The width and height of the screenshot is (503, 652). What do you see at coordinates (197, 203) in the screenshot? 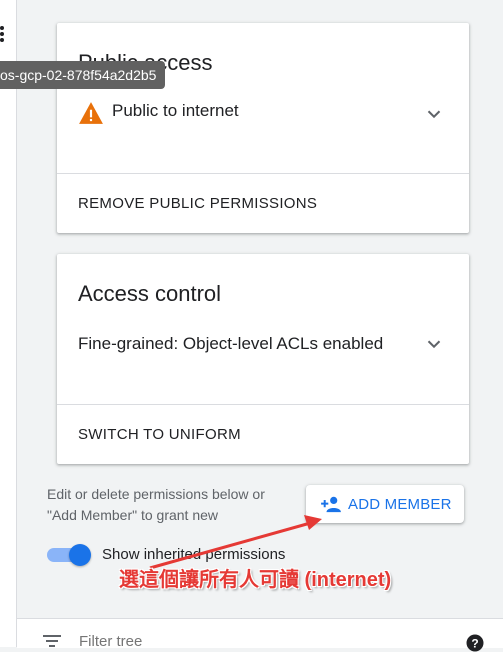
I see `remove-public-permissions-button: REMOVE PUBLIC PERMISSIONS` at bounding box center [197, 203].